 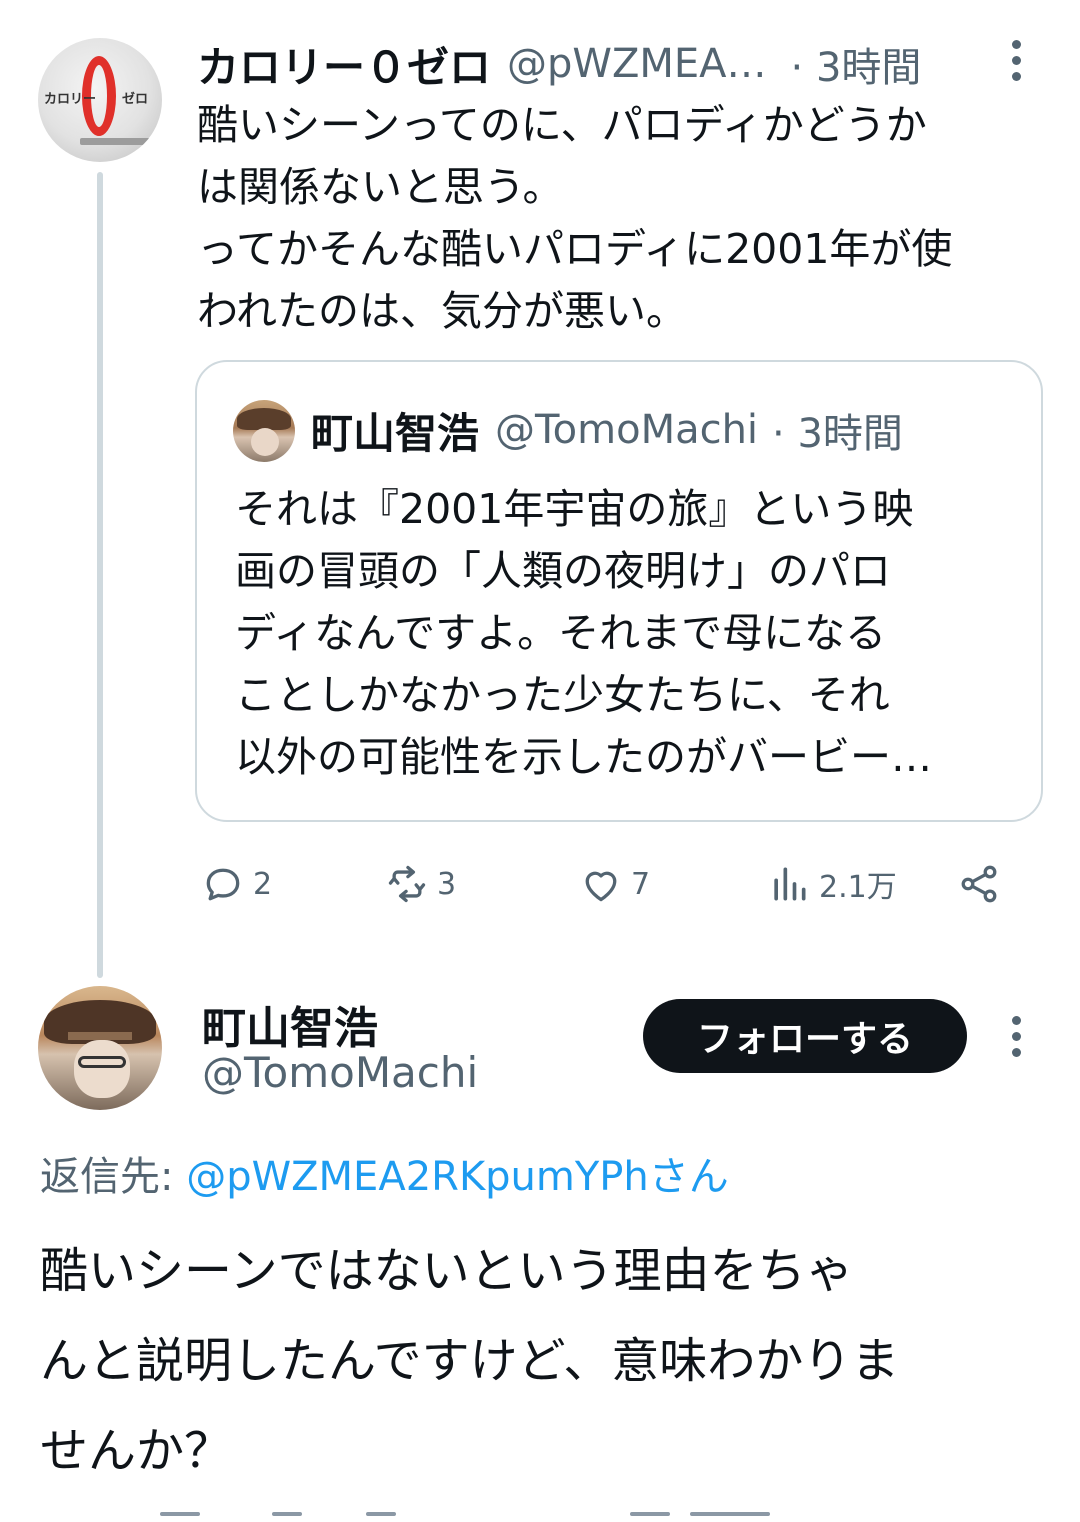 I want to click on reply-to-mention-link: @pWZMEA2RKpumYPhさん, so click(x=457, y=1177).